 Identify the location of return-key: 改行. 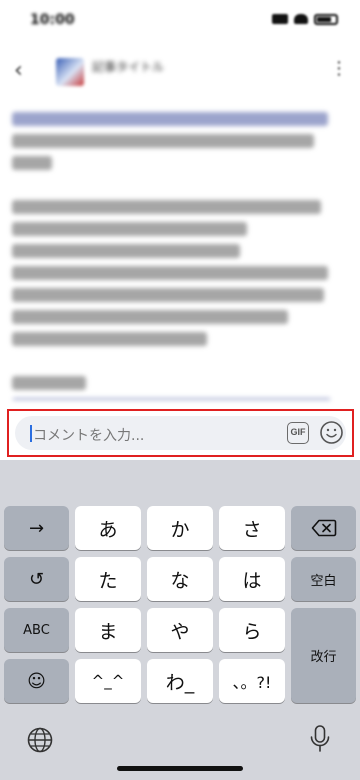
(323, 655).